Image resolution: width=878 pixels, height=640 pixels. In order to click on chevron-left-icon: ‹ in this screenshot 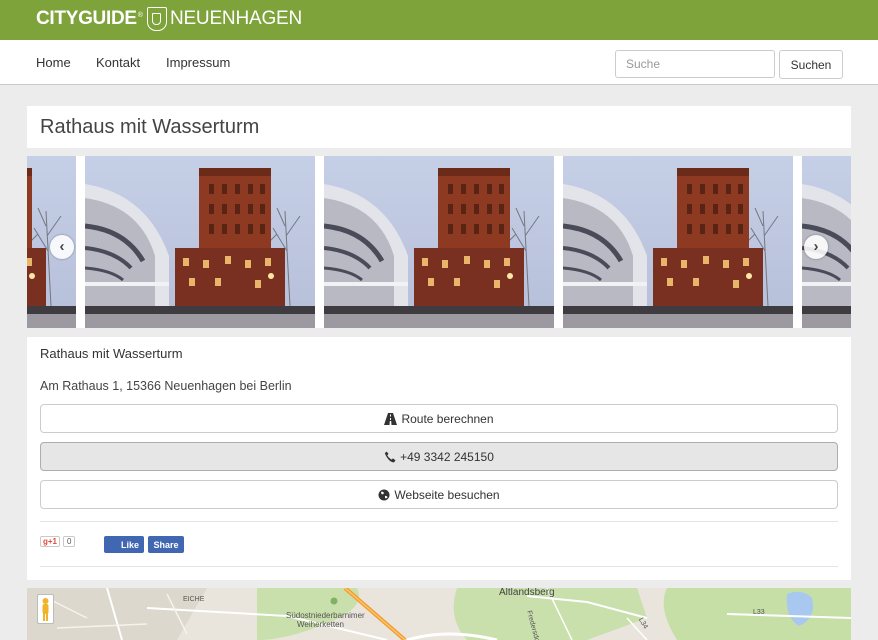, I will do `click(62, 247)`.